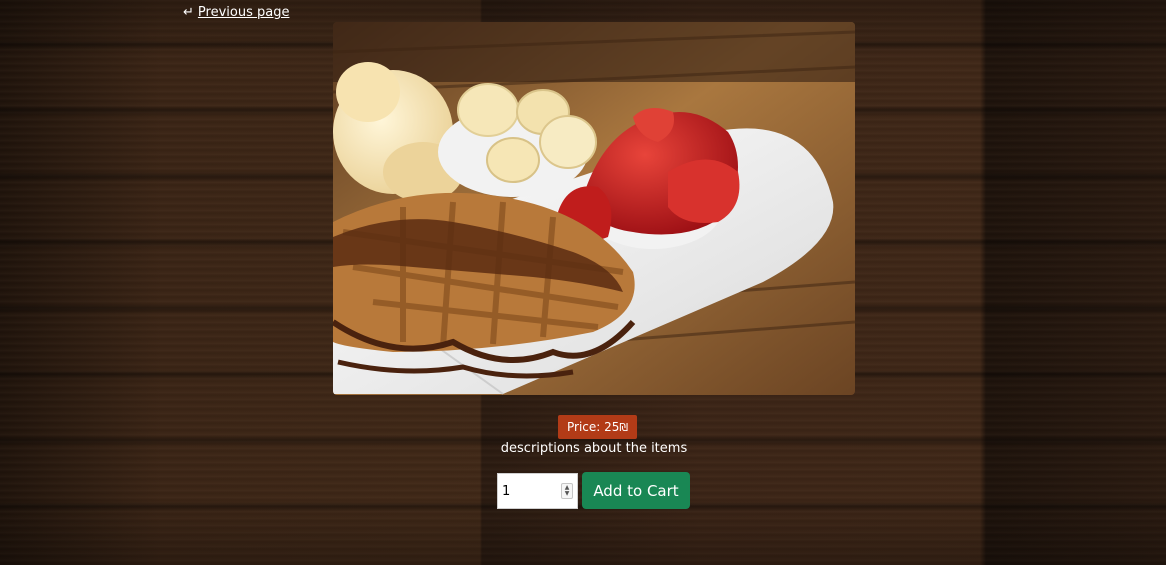  I want to click on add-to-cart-button: Add to Cart, so click(636, 490).